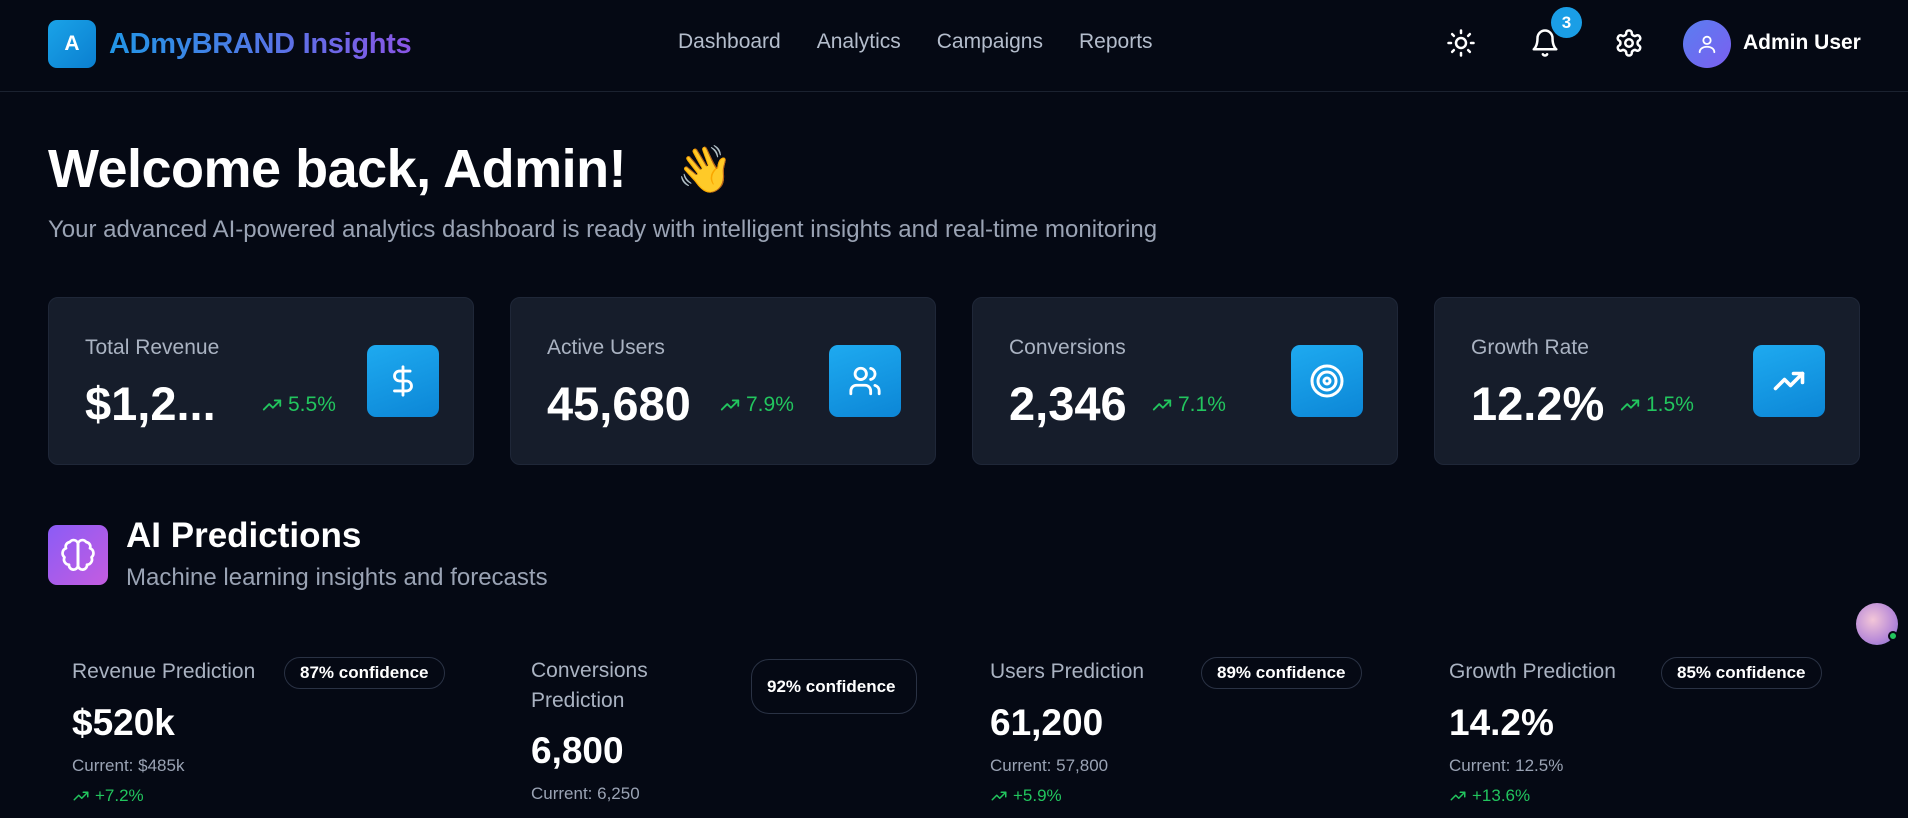  I want to click on page-title: Welcome back, Admin!, so click(337, 169).